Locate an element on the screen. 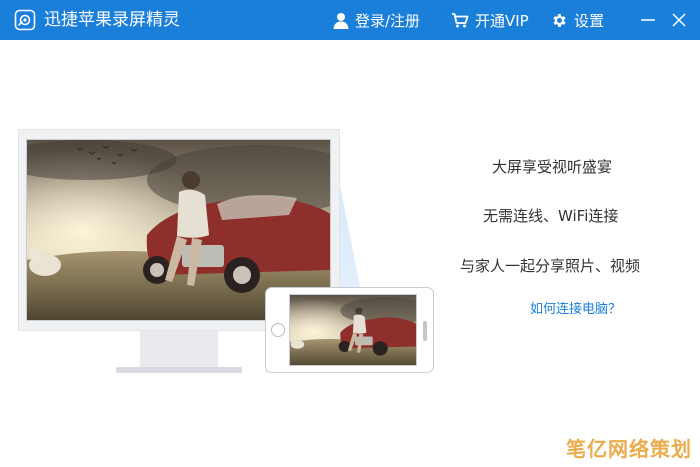  phone-home-button is located at coordinates (278, 330).